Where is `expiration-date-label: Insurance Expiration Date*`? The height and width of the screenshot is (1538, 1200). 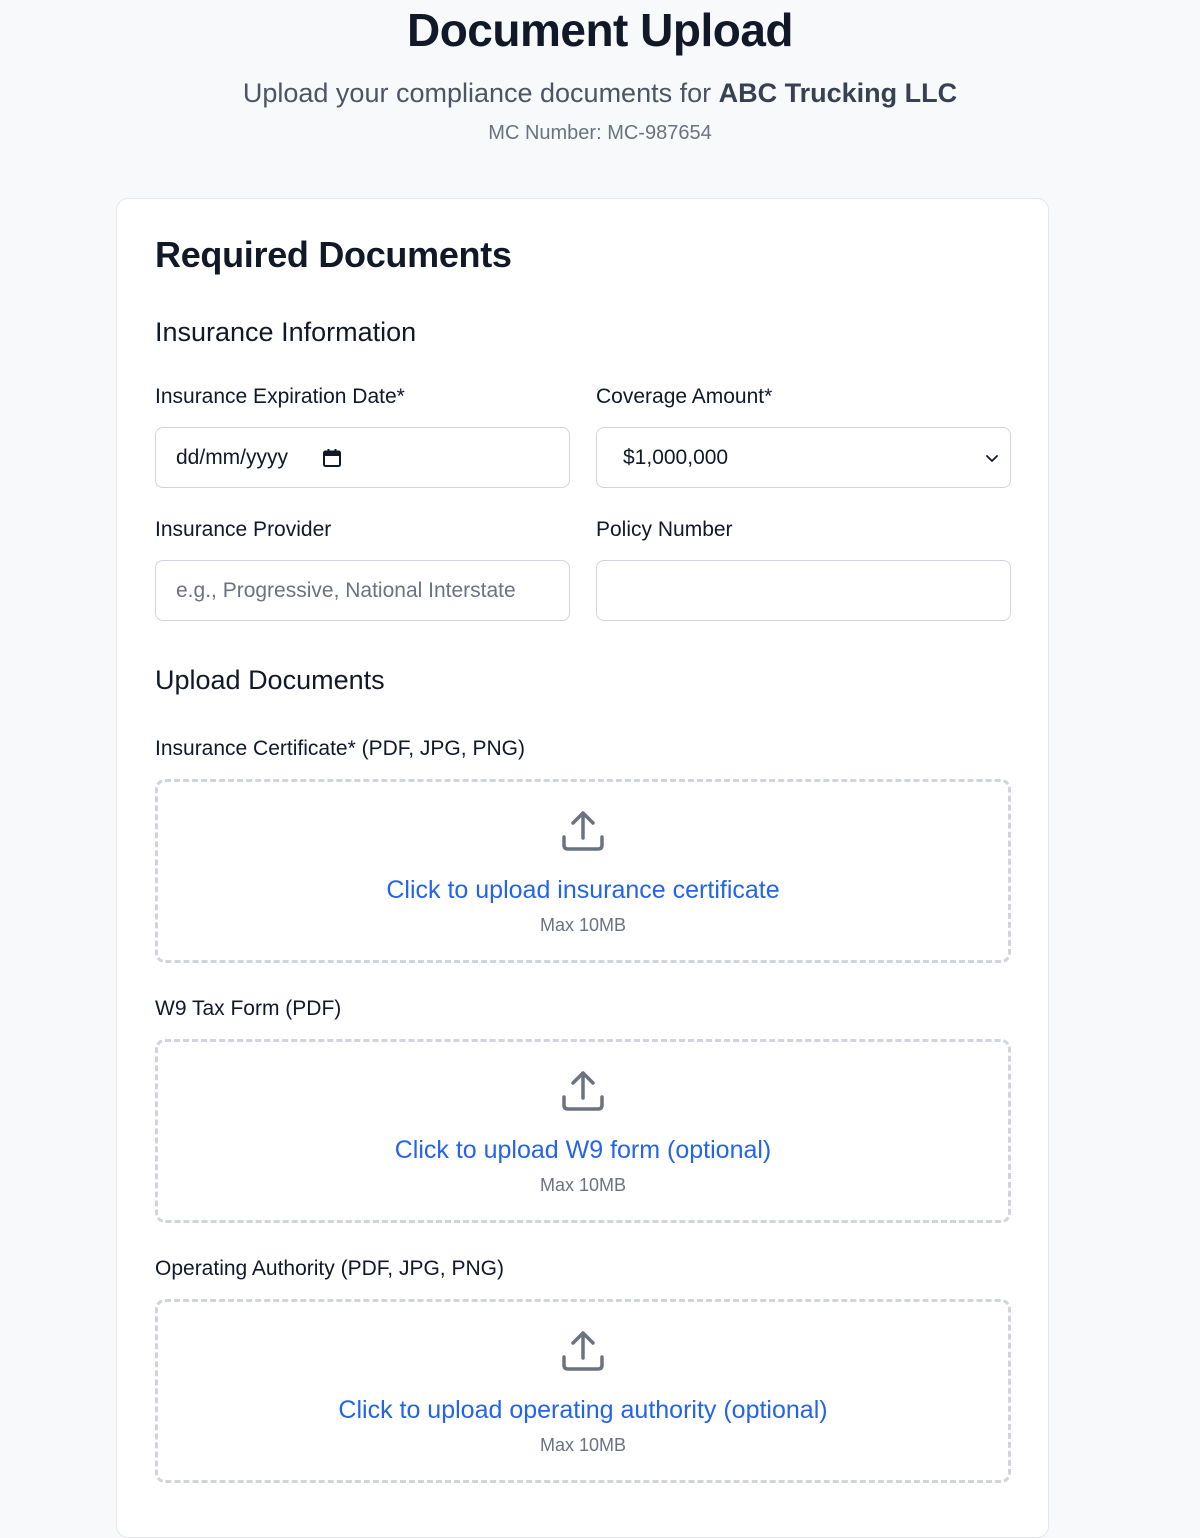
expiration-date-label: Insurance Expiration Date* is located at coordinates (280, 396).